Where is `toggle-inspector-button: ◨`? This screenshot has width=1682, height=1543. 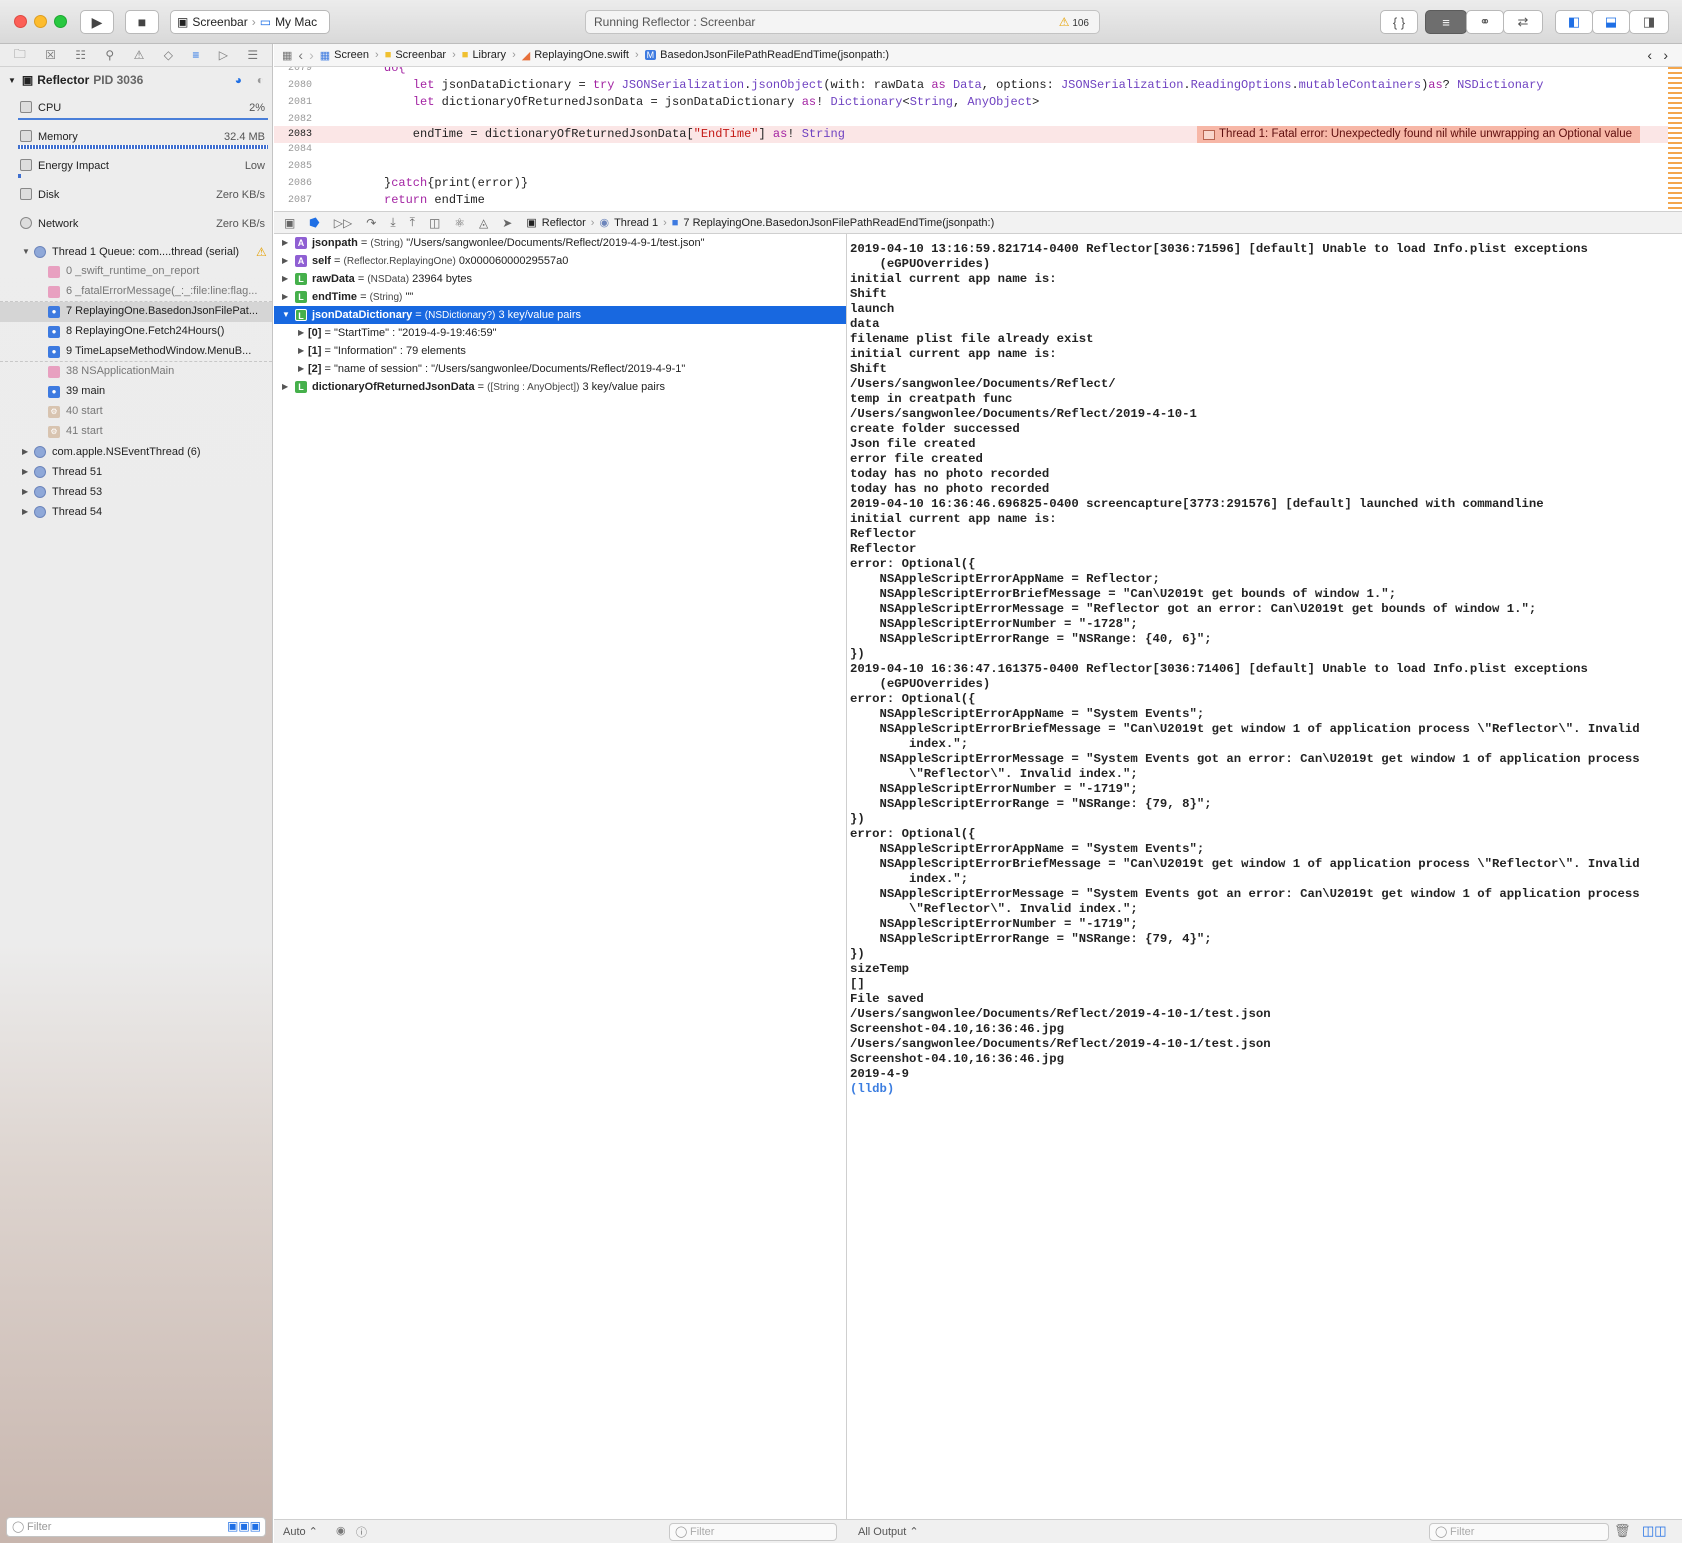
toggle-inspector-button: ◨ is located at coordinates (1649, 22).